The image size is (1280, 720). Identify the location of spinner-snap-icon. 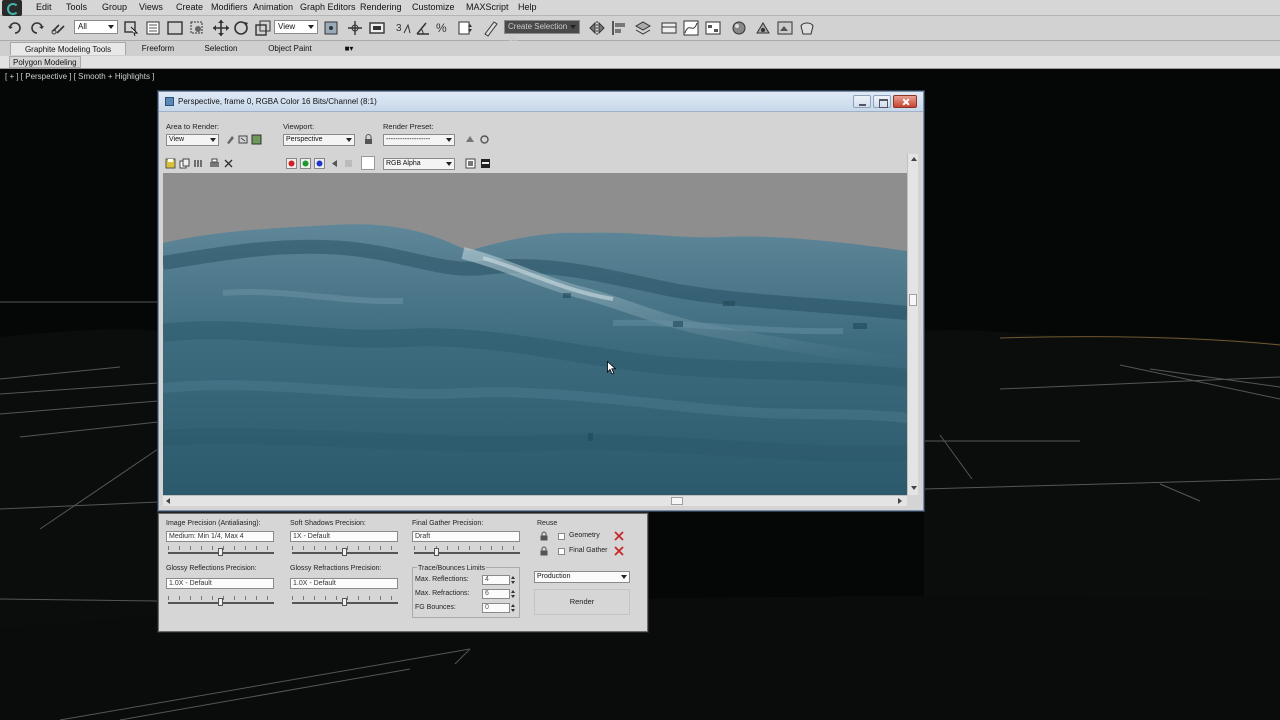
(465, 28).